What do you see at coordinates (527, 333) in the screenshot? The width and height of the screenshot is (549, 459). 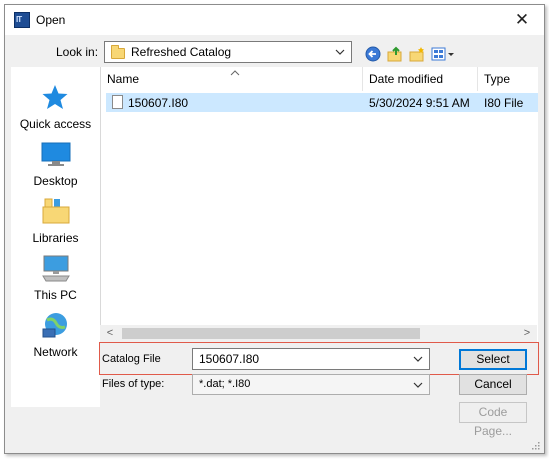 I see `scroll-right-icon: >` at bounding box center [527, 333].